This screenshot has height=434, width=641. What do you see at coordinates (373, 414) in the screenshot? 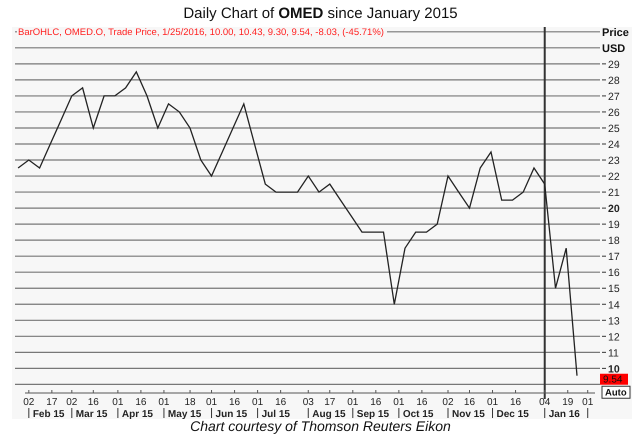
I see `month-label: Sep 15` at bounding box center [373, 414].